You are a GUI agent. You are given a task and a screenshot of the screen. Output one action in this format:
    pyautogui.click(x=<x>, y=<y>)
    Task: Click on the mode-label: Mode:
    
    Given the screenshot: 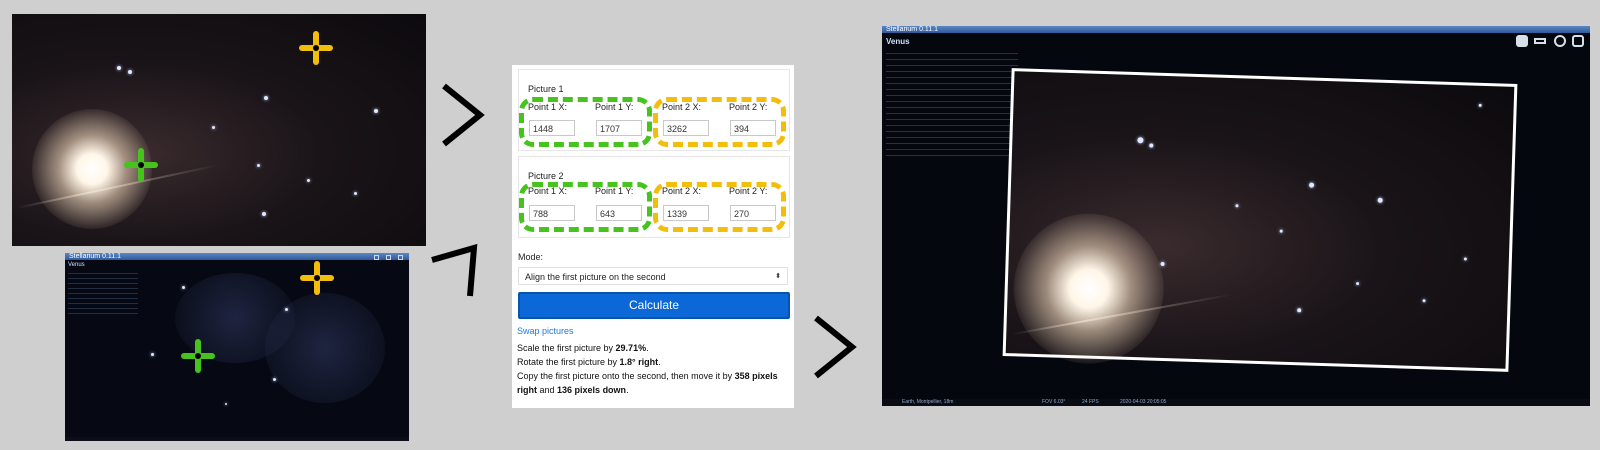 What is the action you would take?
    pyautogui.click(x=531, y=257)
    